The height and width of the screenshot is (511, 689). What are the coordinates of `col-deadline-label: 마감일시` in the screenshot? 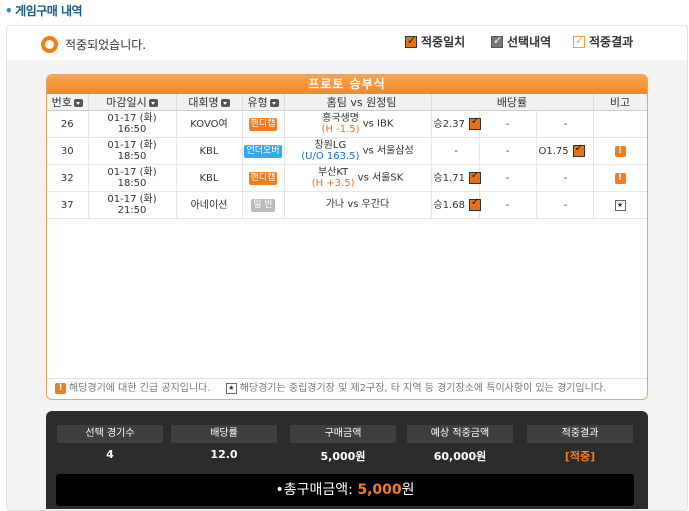 It's located at (126, 102).